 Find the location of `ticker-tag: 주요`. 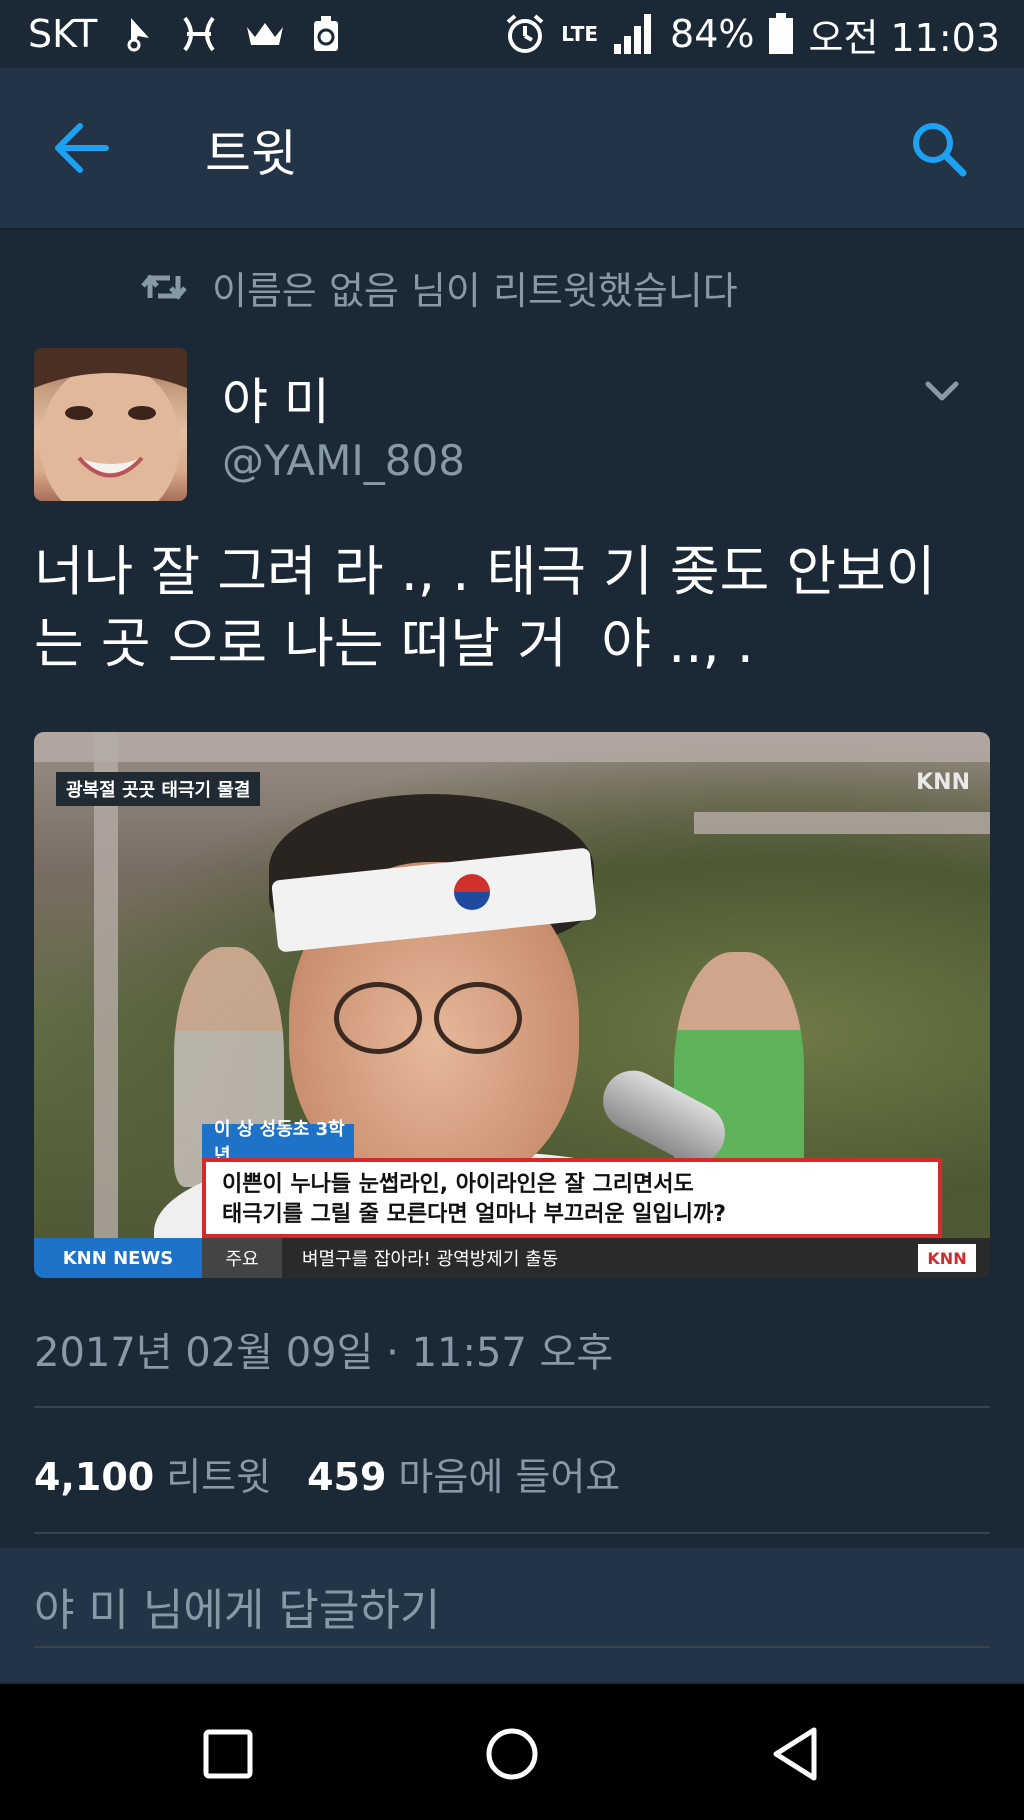

ticker-tag: 주요 is located at coordinates (242, 1258).